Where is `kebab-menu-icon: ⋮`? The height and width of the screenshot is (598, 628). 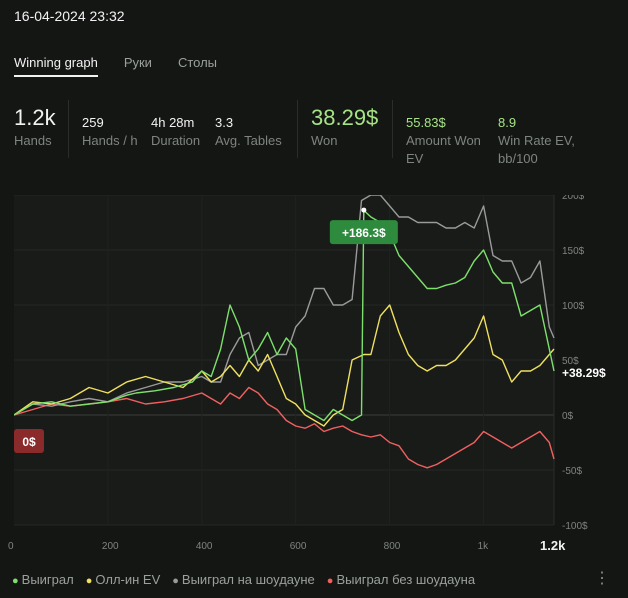
kebab-menu-icon: ⋮ is located at coordinates (602, 578).